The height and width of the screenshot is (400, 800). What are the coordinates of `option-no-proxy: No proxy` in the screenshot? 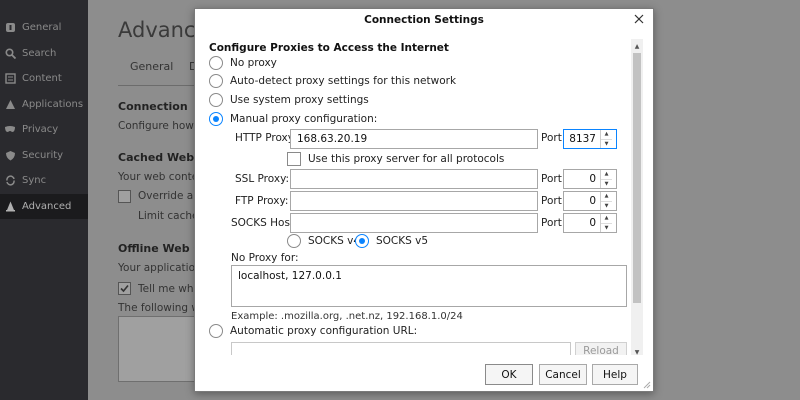 It's located at (243, 63).